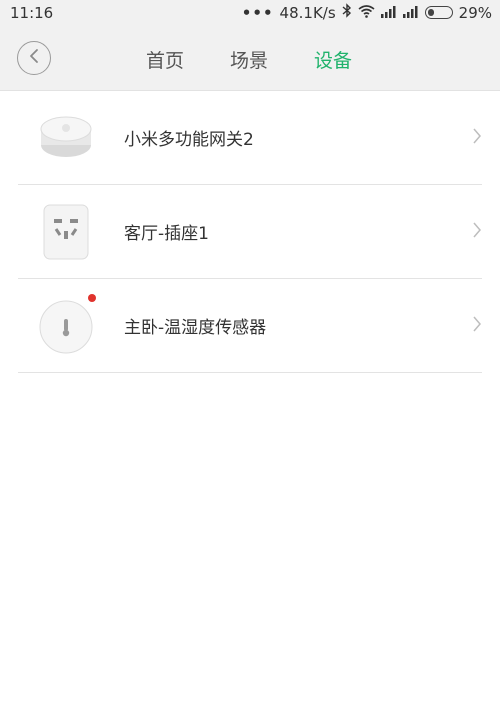  What do you see at coordinates (32, 13) in the screenshot?
I see `status-time: 11:16` at bounding box center [32, 13].